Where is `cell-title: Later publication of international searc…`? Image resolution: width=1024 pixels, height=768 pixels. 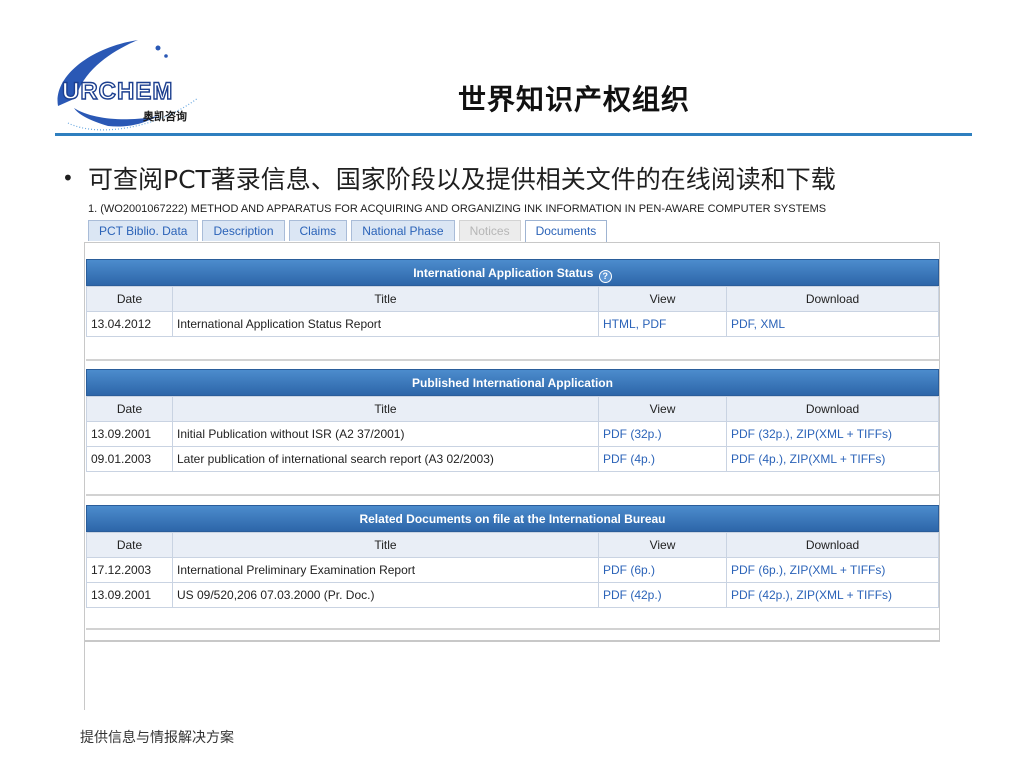 cell-title: Later publication of international searc… is located at coordinates (385, 459).